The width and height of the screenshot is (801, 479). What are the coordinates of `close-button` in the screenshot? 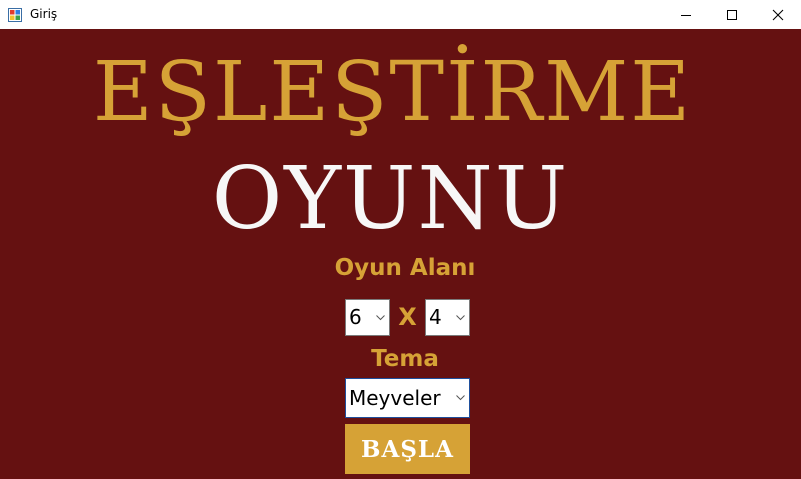 It's located at (778, 14).